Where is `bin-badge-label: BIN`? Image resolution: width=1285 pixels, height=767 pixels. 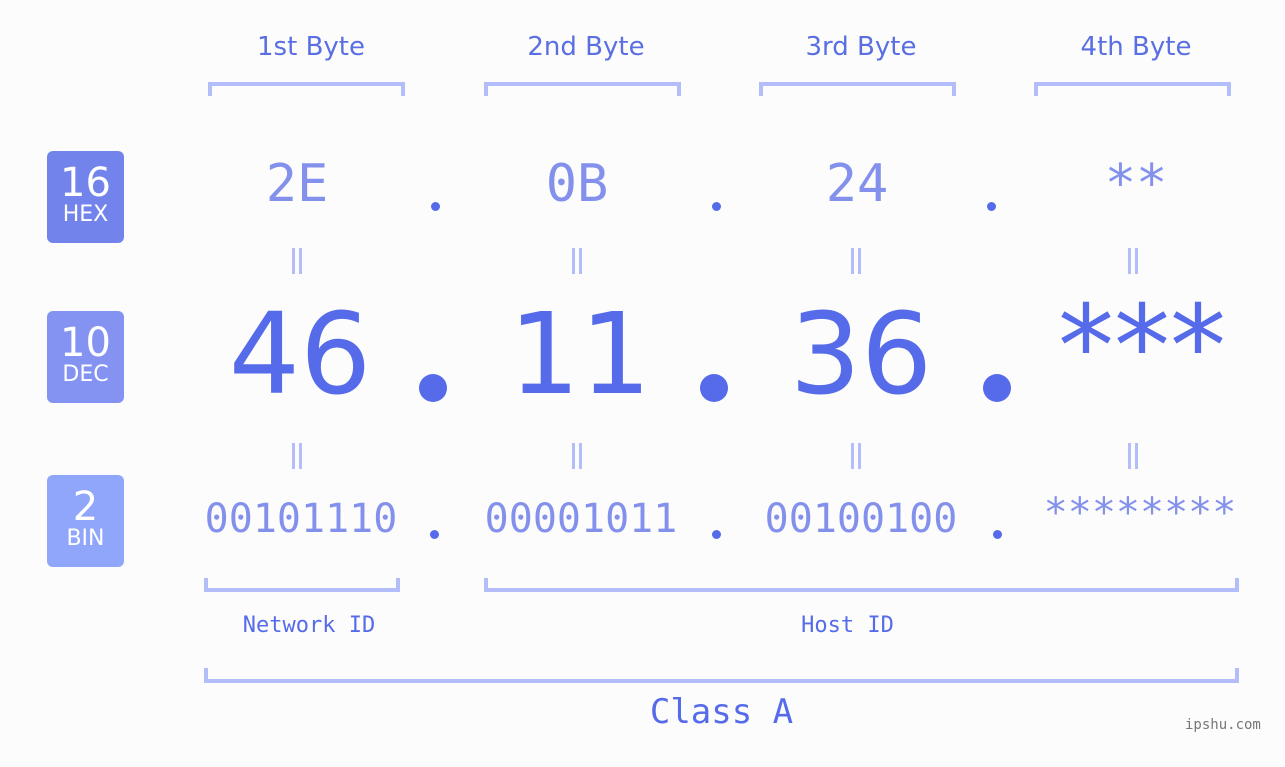 bin-badge-label: BIN is located at coordinates (85, 538).